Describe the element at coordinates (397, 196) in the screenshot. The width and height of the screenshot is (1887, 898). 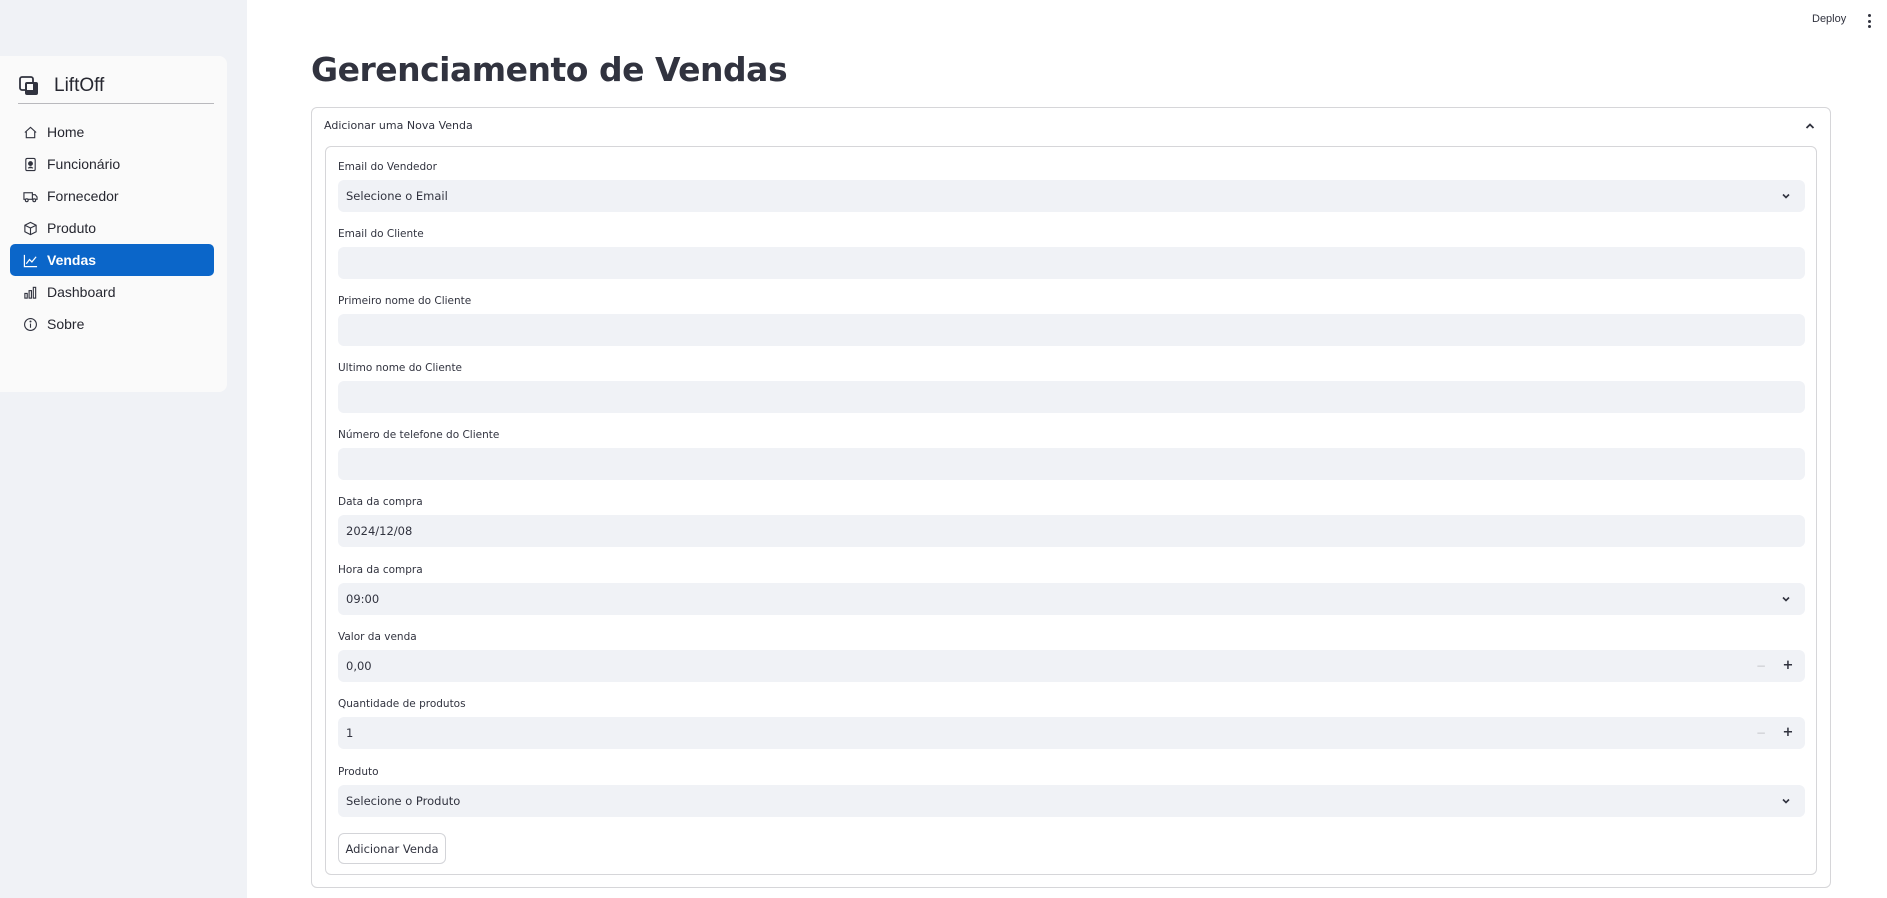
I see `seller-email-value: Selecione o Email` at that location.